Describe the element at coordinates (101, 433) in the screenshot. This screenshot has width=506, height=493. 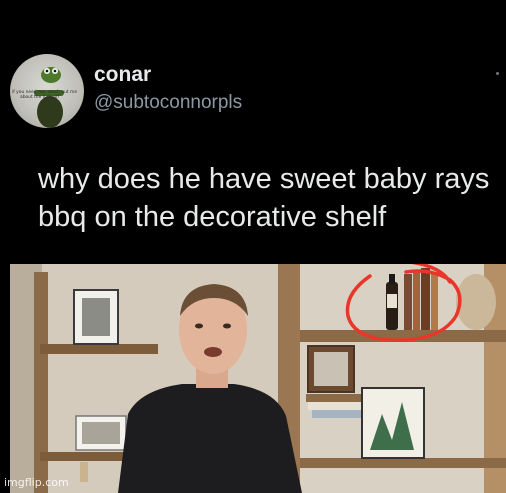
I see `framed-photo-lower-left-image` at that location.